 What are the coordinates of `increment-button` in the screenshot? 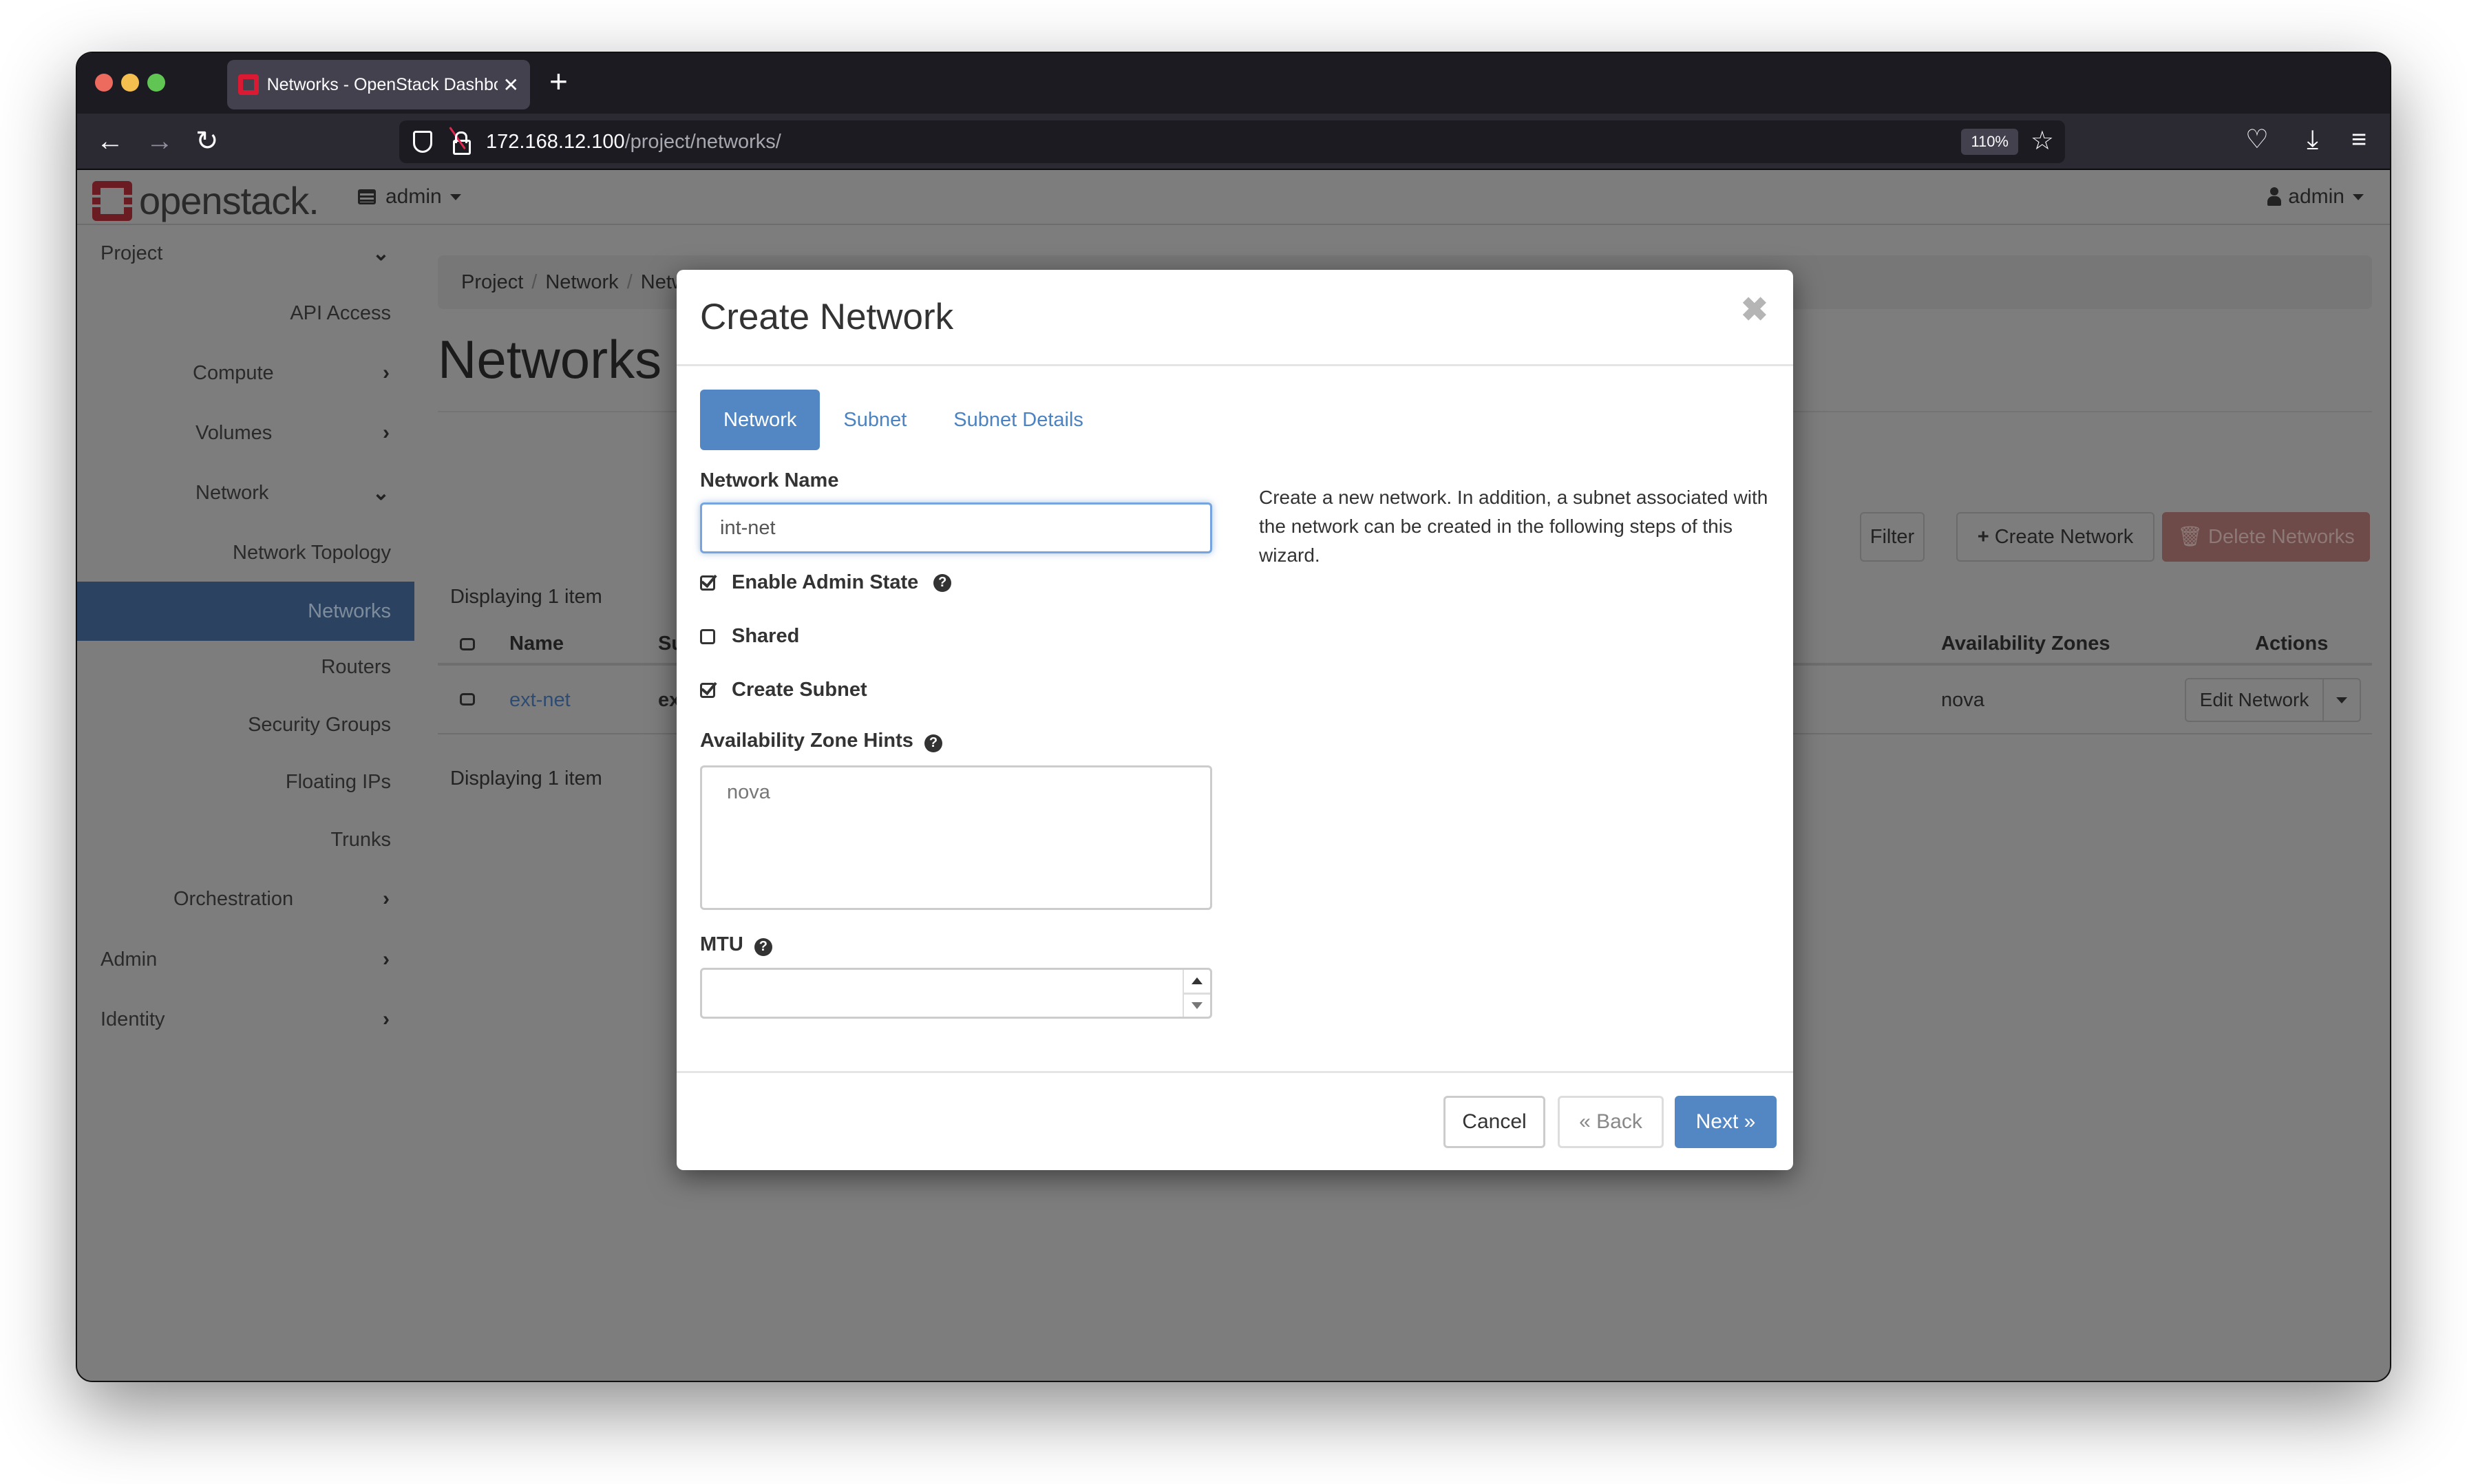 It's located at (1197, 982).